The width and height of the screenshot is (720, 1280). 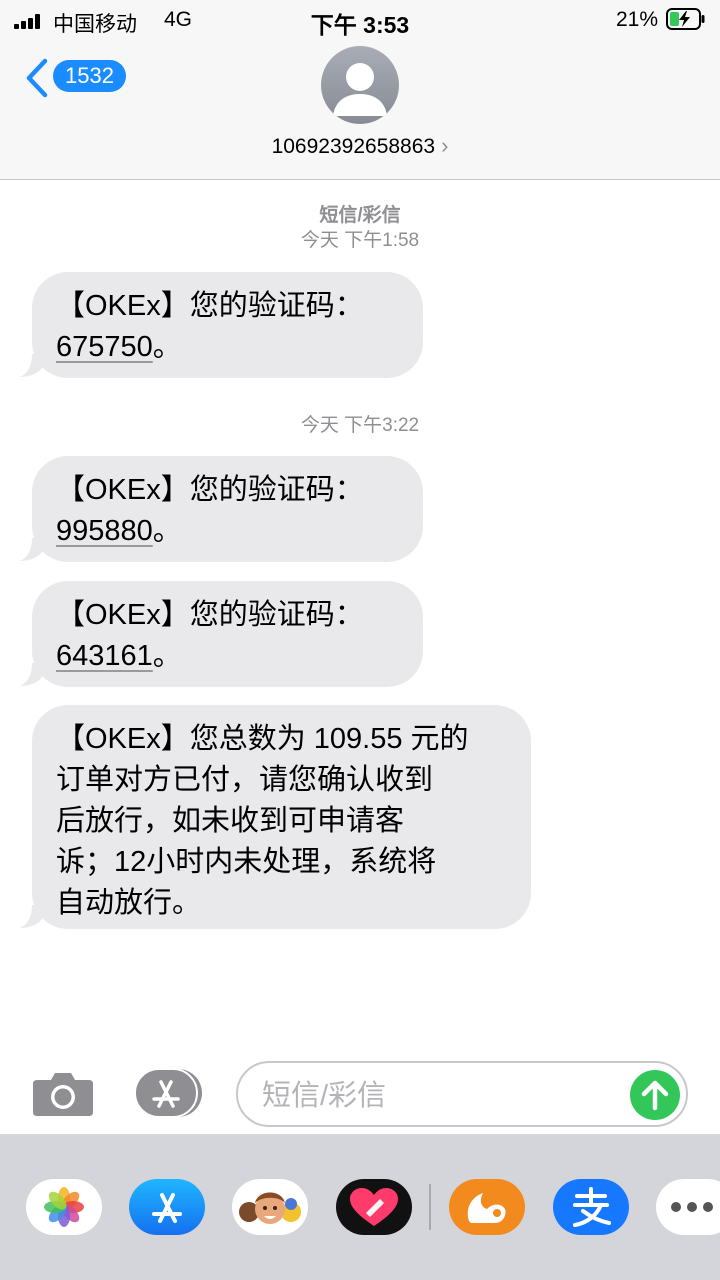 I want to click on memoji-app-icon, so click(x=270, y=1207).